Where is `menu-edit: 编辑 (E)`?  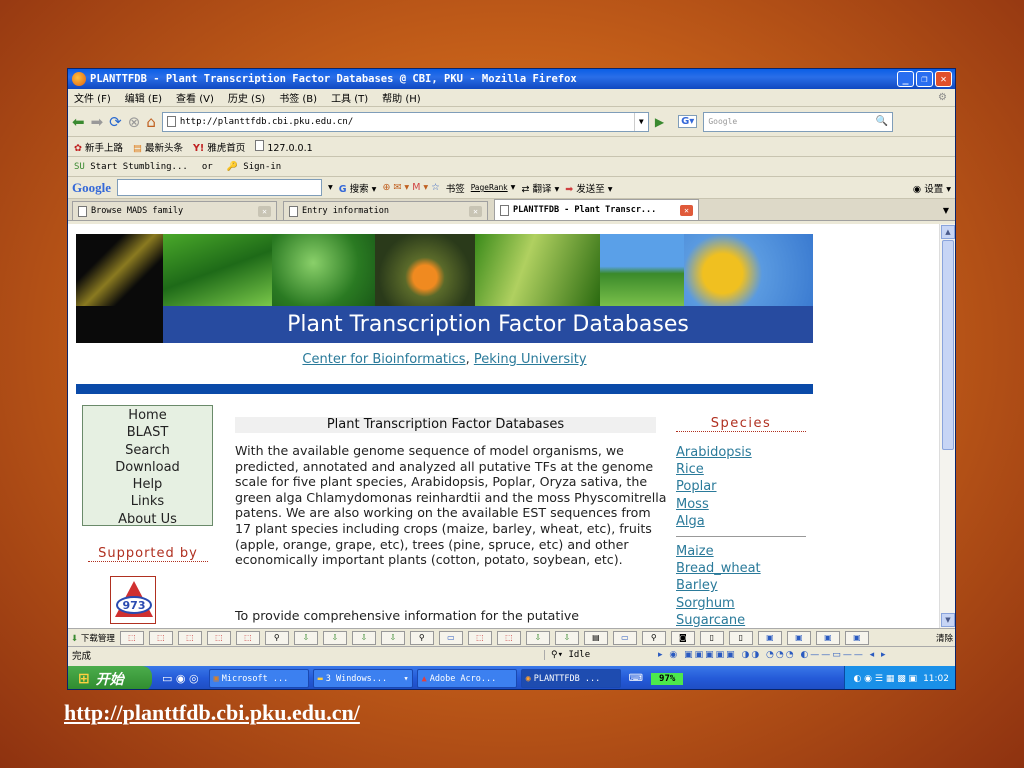 menu-edit: 编辑 (E) is located at coordinates (143, 97).